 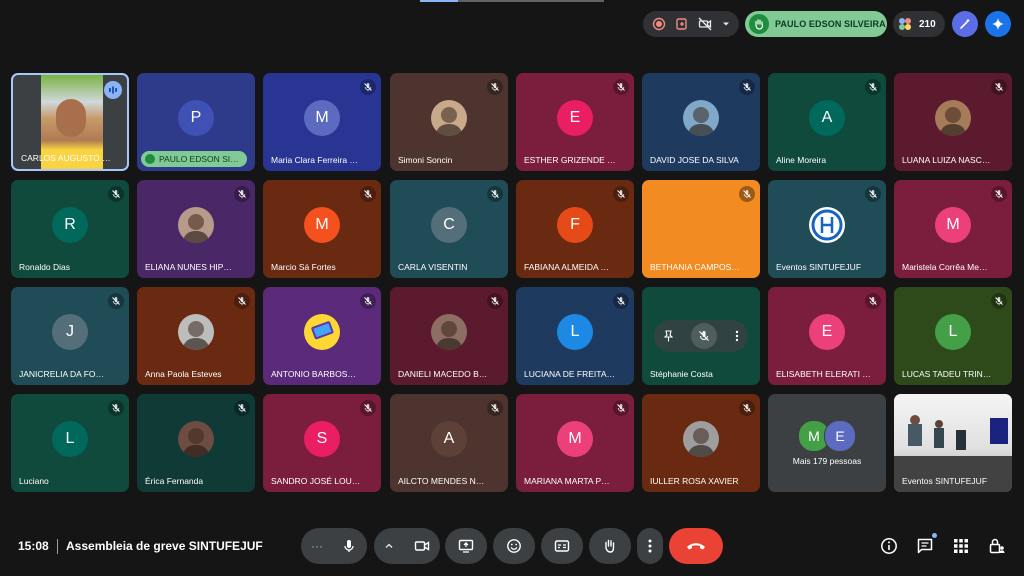 I want to click on participant-tile: R Ronaldo Dias, so click(x=70, y=229).